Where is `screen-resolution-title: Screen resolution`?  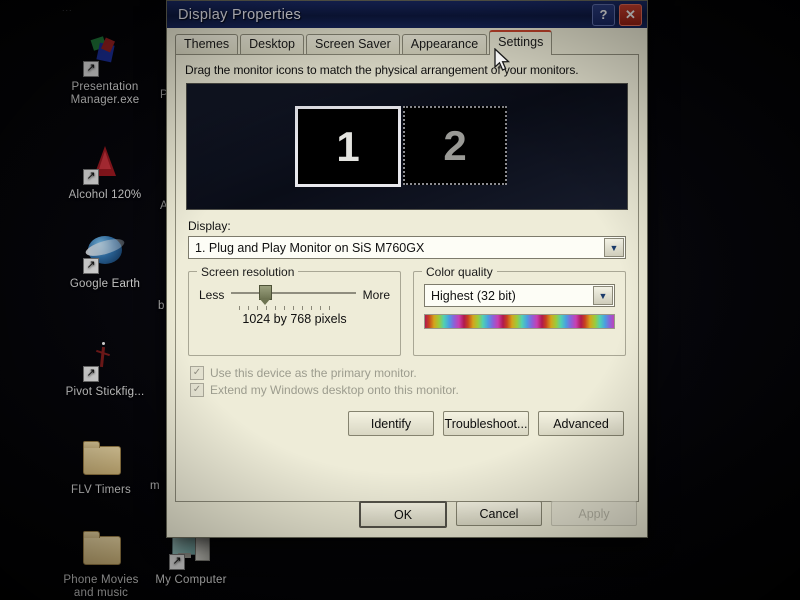
screen-resolution-title: Screen resolution is located at coordinates (248, 272).